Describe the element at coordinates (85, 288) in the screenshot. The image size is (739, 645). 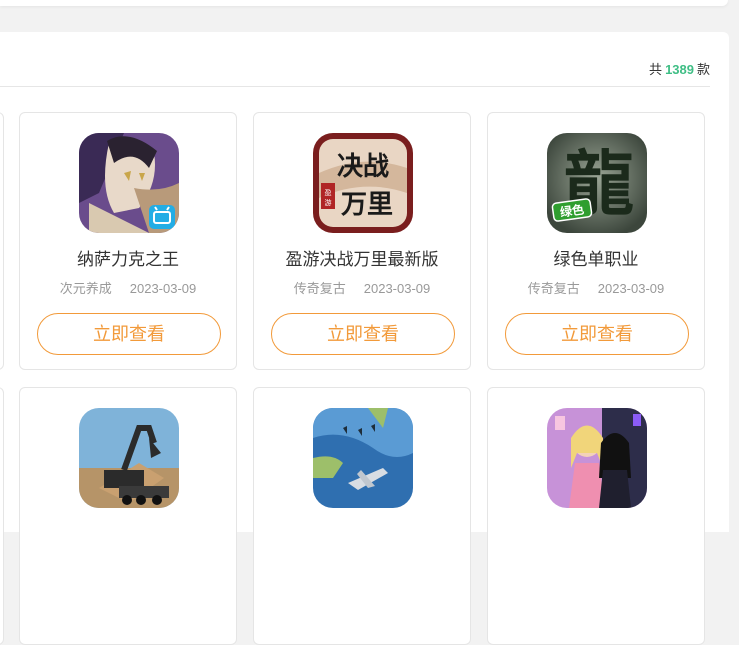
I see `game-category: 次元养成` at that location.